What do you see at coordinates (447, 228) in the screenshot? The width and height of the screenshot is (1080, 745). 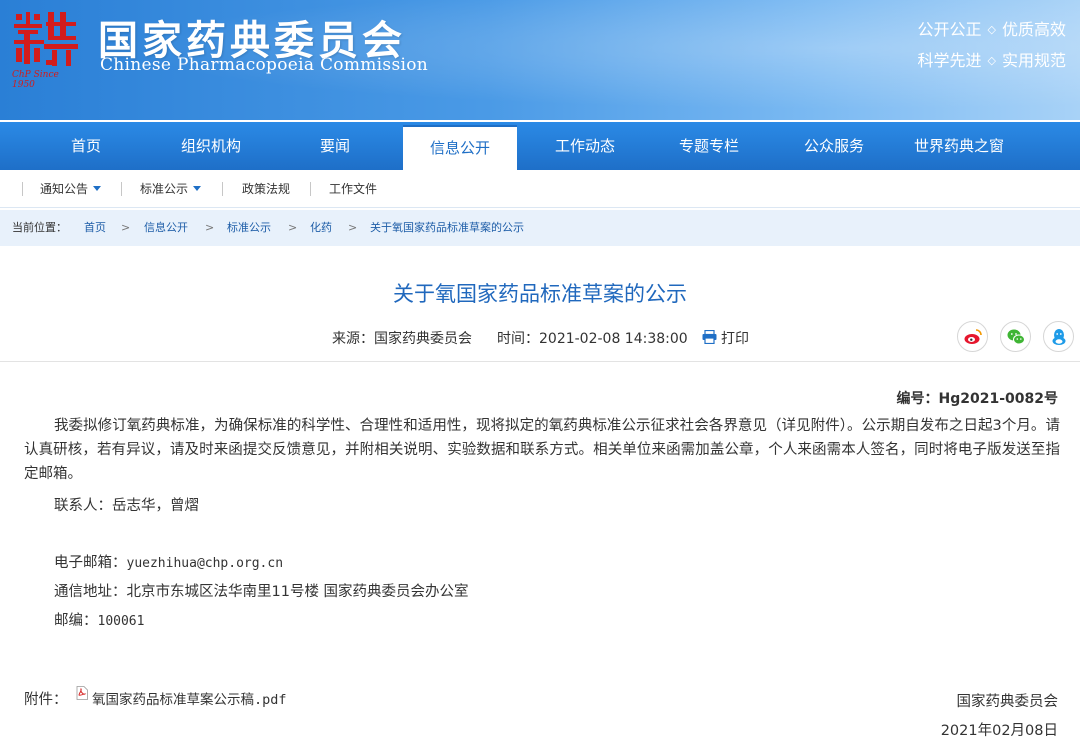 I see `breadcrumb-item-current: 关于氧国家药品标准草案的公示` at bounding box center [447, 228].